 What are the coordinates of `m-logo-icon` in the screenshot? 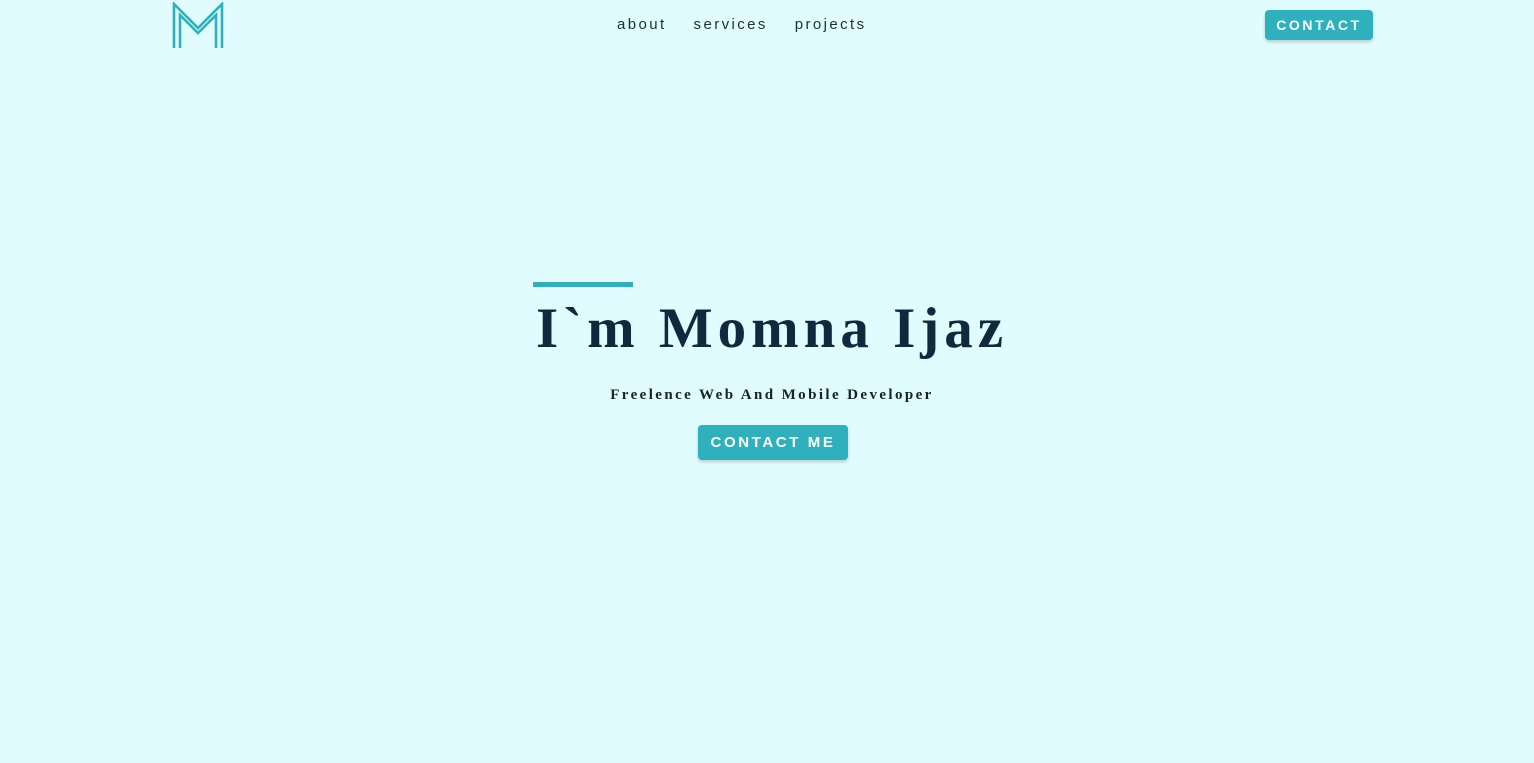 It's located at (198, 26).